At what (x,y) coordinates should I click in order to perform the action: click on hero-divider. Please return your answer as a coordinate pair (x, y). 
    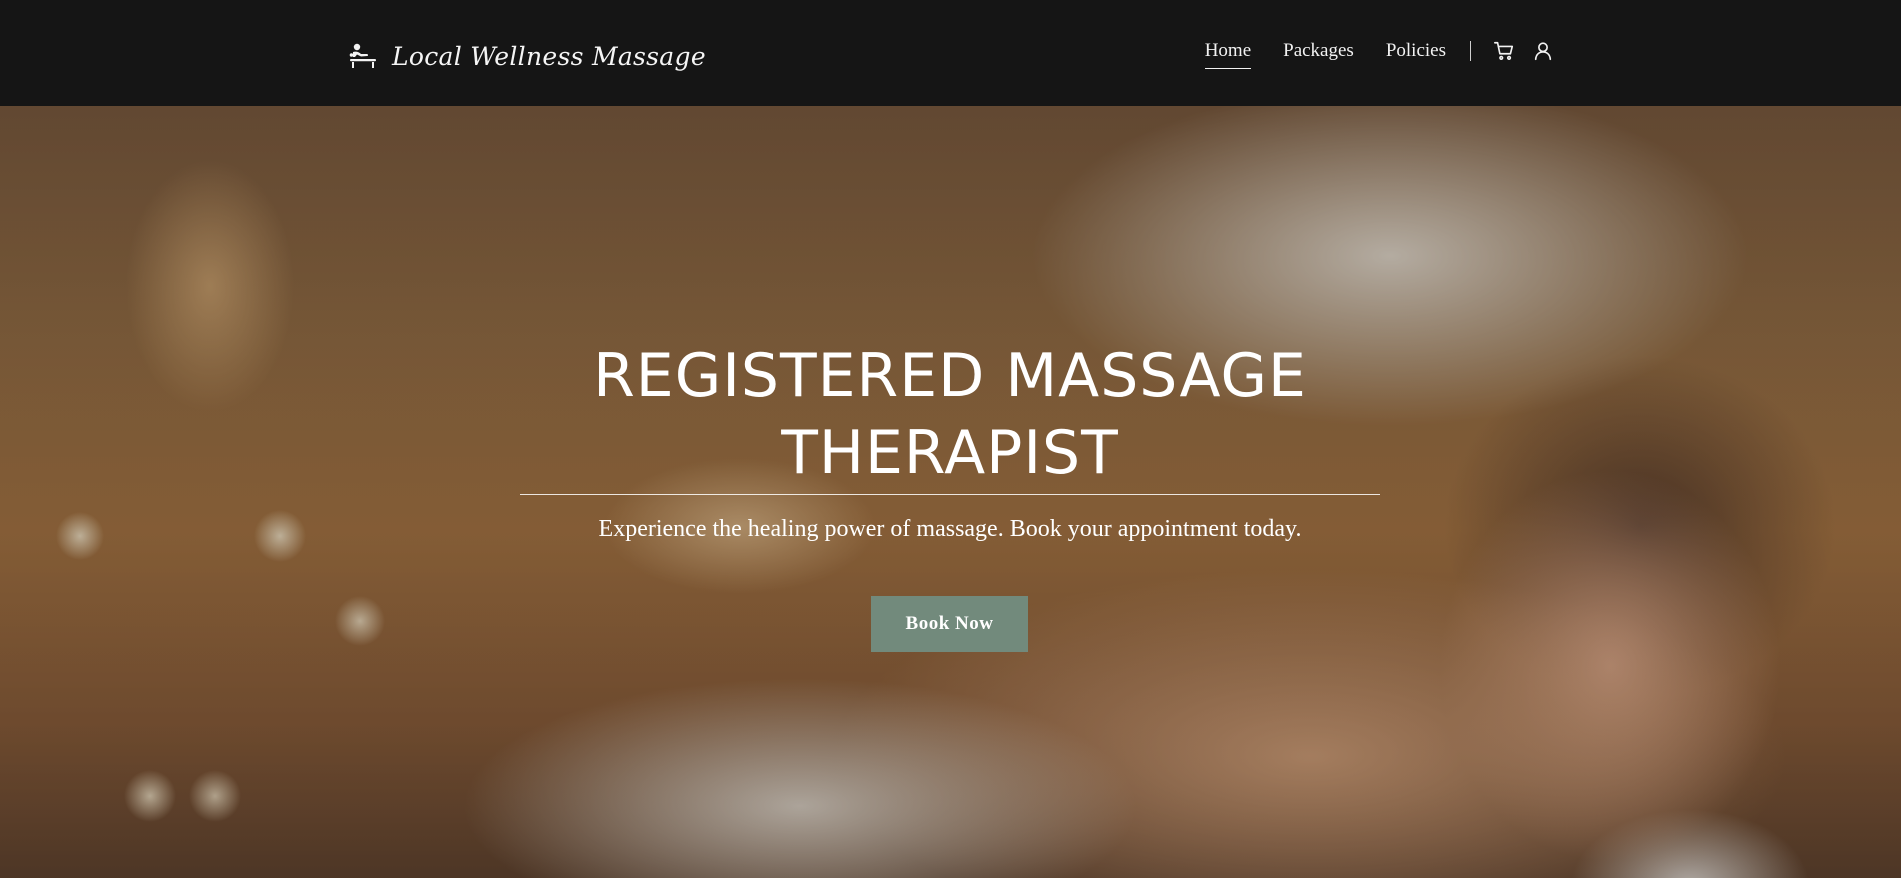
    Looking at the image, I should click on (950, 494).